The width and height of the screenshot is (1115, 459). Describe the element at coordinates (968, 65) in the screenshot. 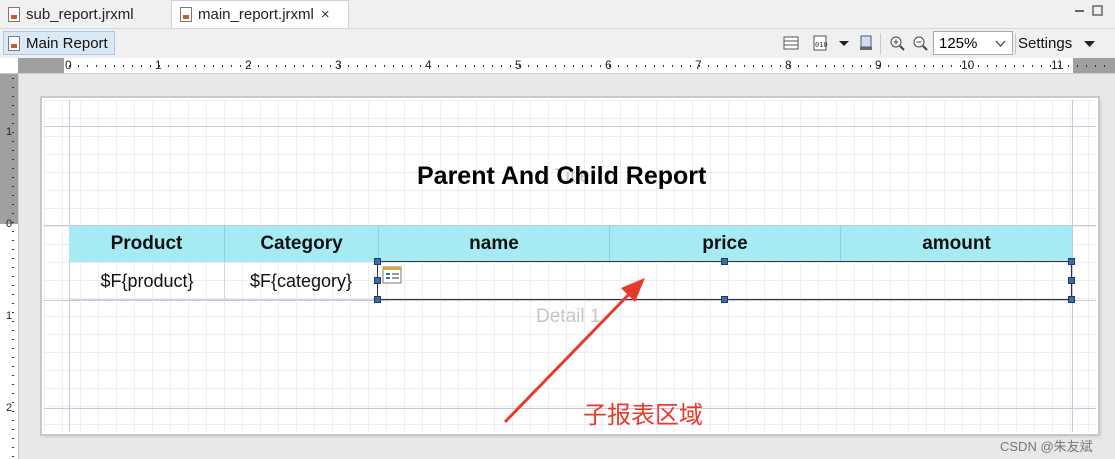

I see `ruler-number: 10` at that location.